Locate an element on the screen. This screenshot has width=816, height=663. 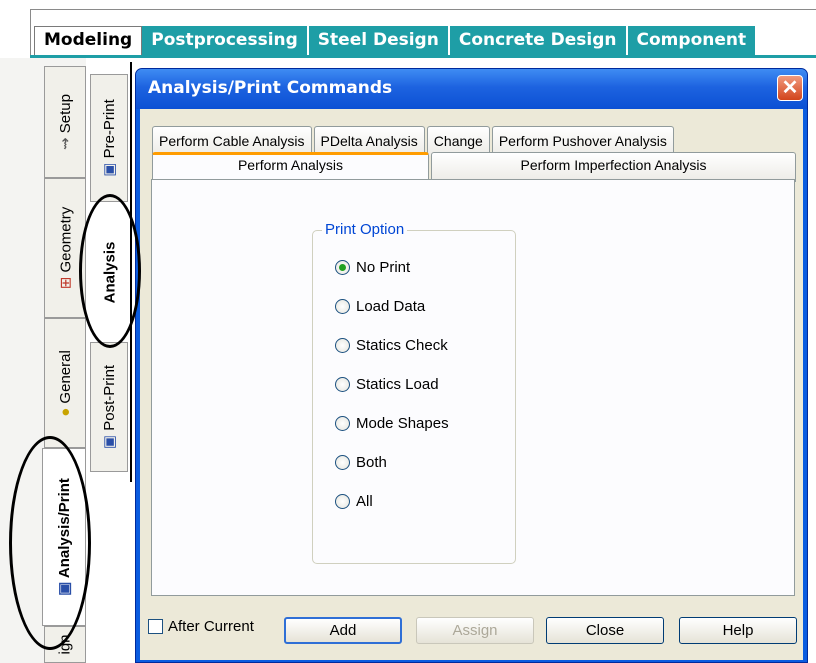
page-tab-general-label: General is located at coordinates (65, 376).